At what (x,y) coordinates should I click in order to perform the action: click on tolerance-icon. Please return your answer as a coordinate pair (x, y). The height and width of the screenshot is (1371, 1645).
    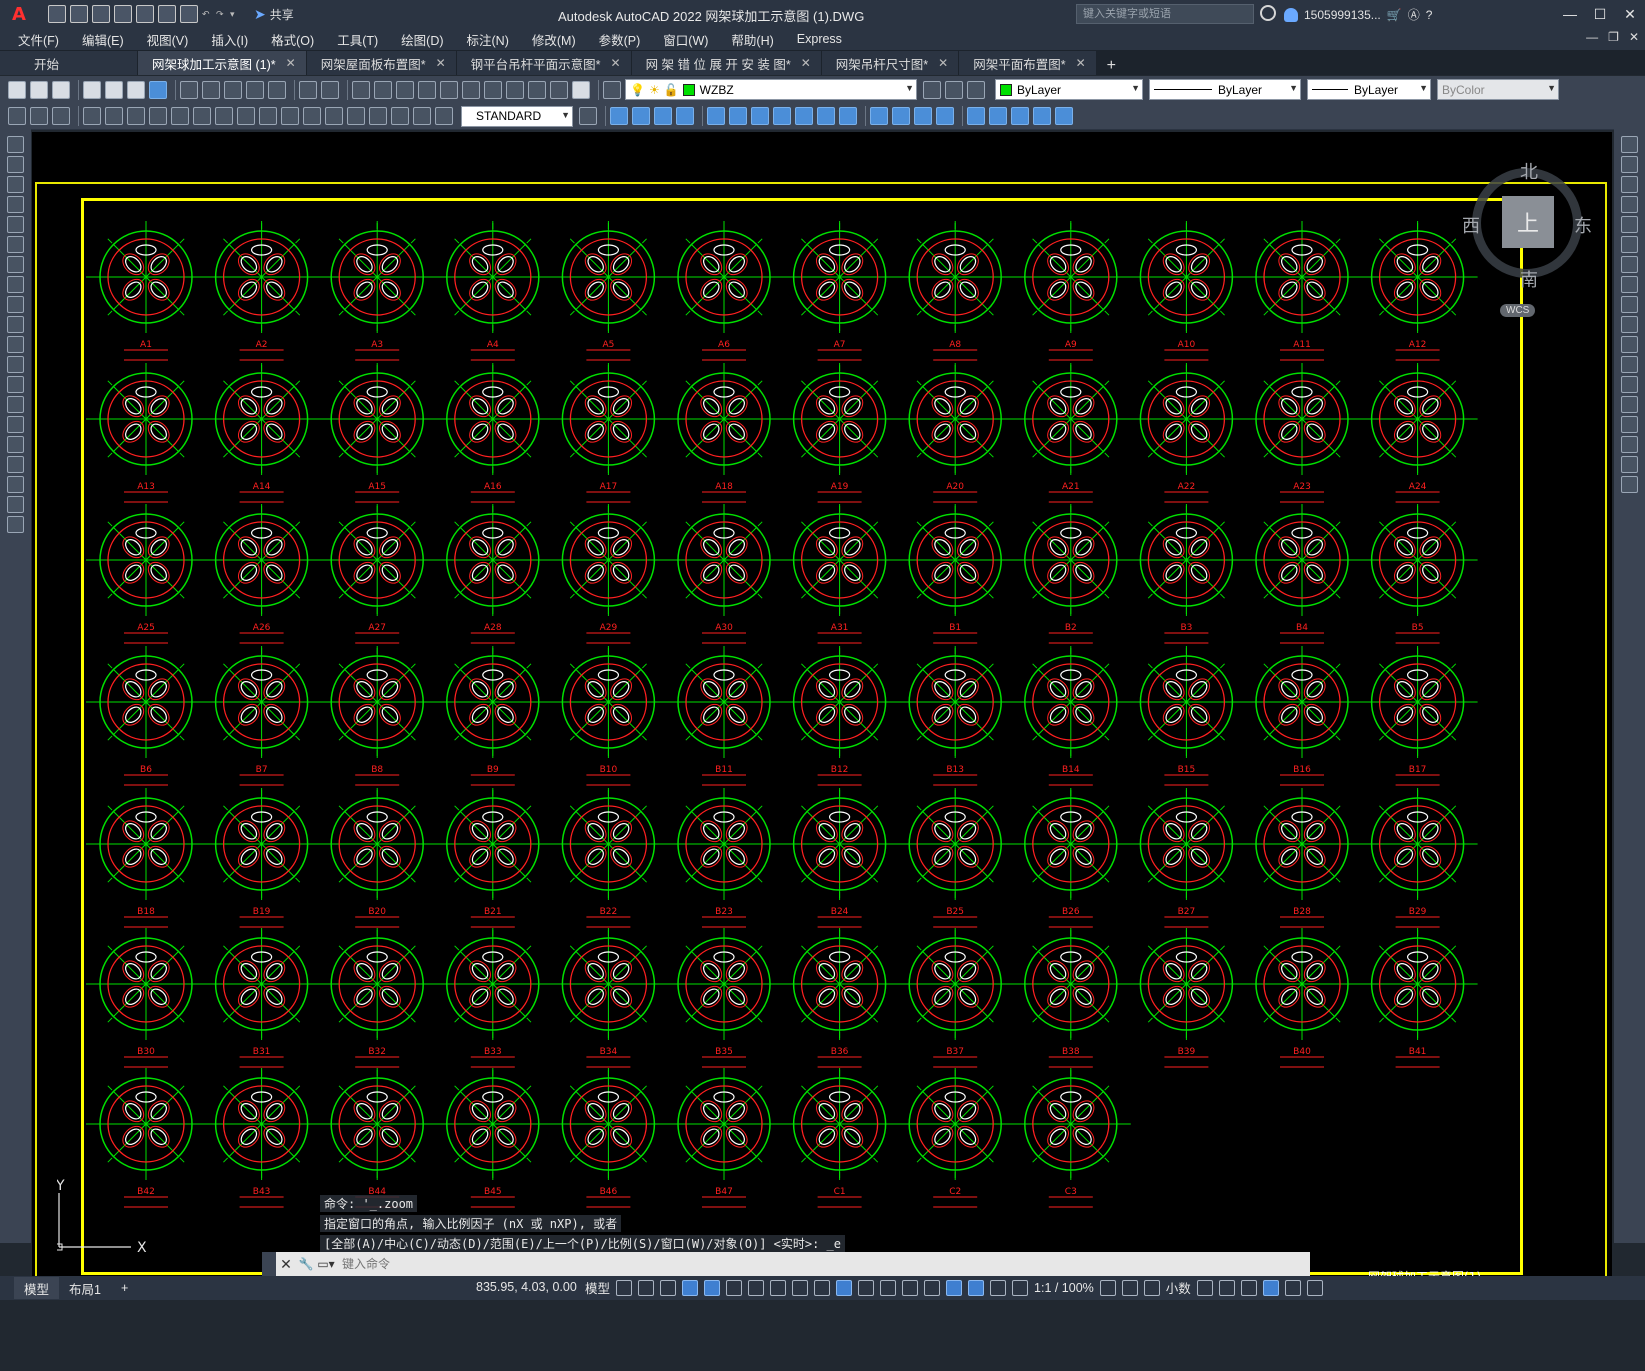
    Looking at the image, I should click on (312, 116).